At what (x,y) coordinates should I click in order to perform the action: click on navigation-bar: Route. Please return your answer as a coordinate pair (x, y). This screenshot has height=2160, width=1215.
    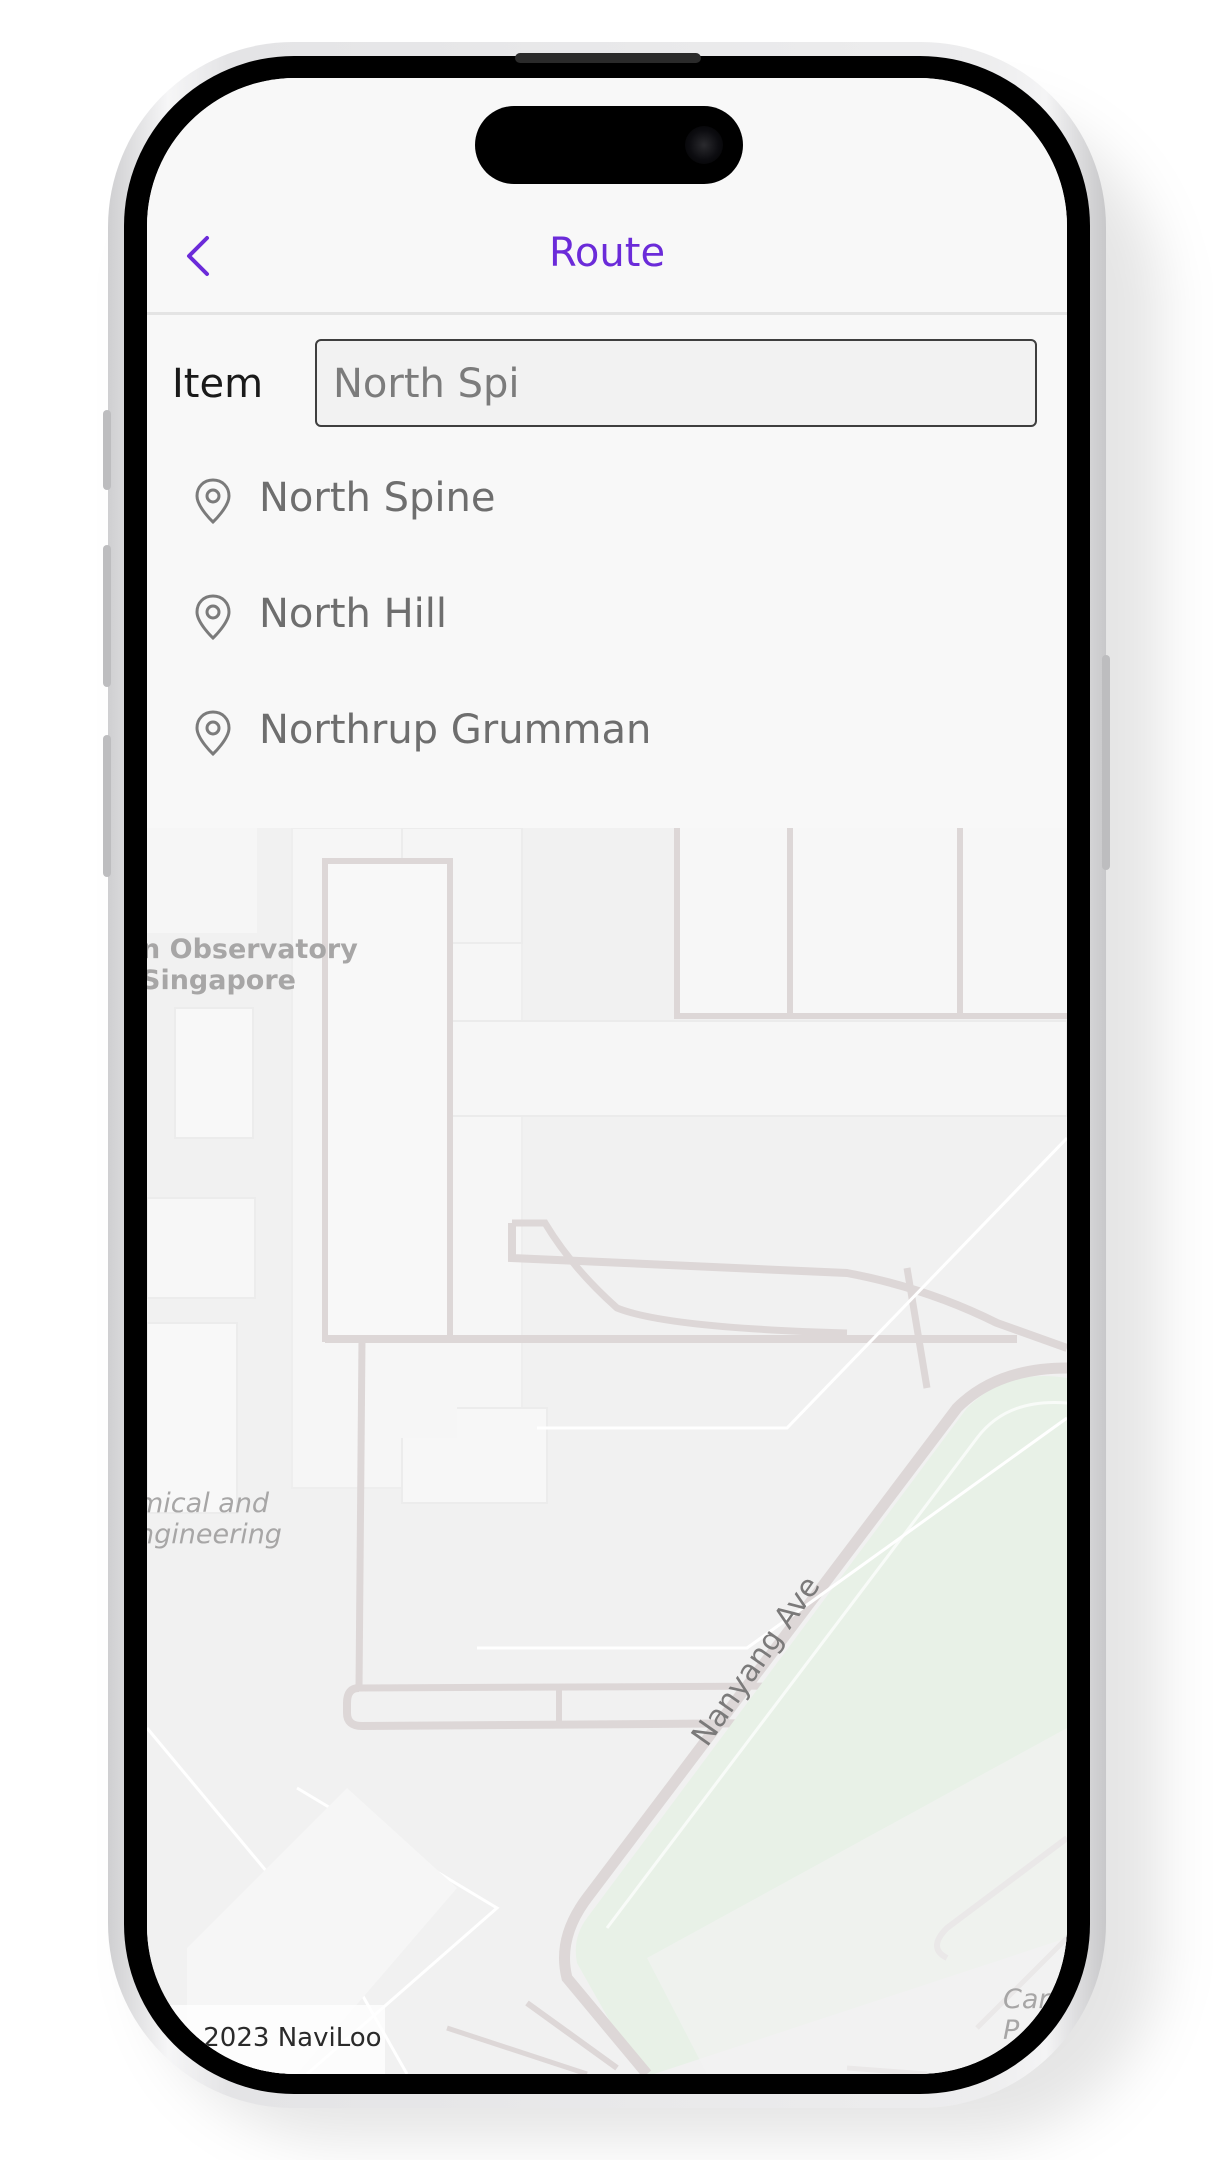
    Looking at the image, I should click on (607, 257).